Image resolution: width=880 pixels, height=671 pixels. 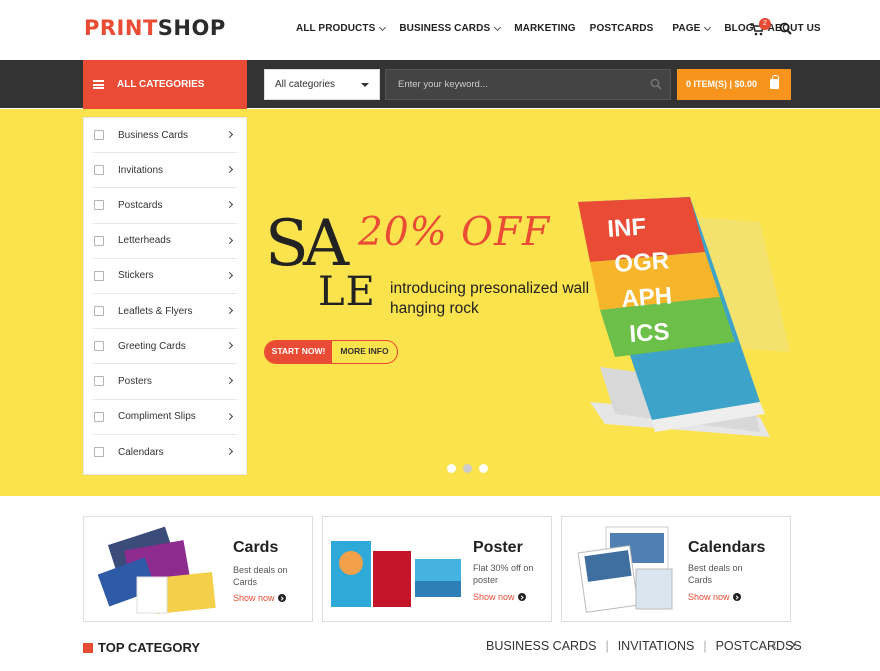 I want to click on logo-part-print: PRINT, so click(x=121, y=28).